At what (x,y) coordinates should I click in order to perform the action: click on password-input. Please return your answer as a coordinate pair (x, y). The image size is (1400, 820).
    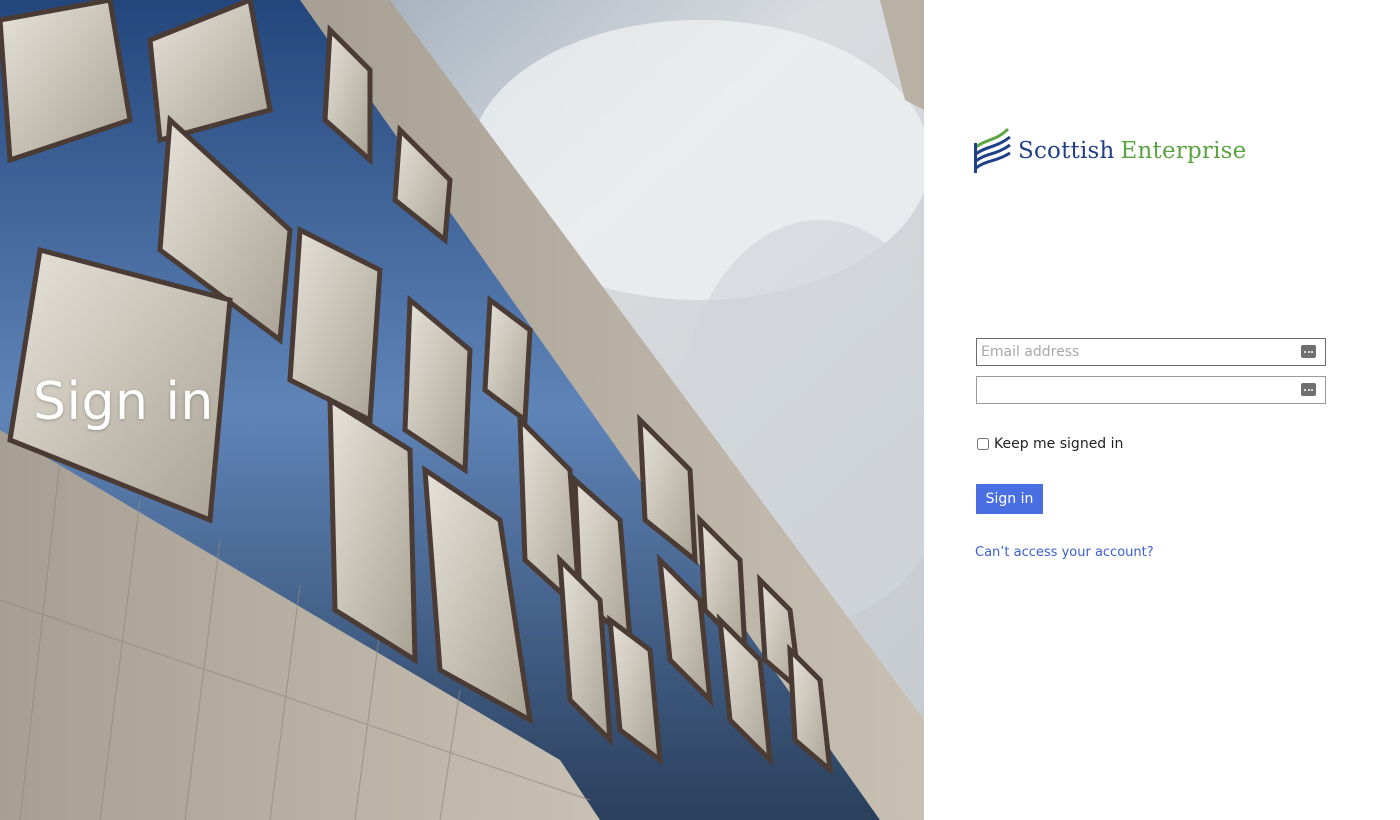
    Looking at the image, I should click on (1151, 390).